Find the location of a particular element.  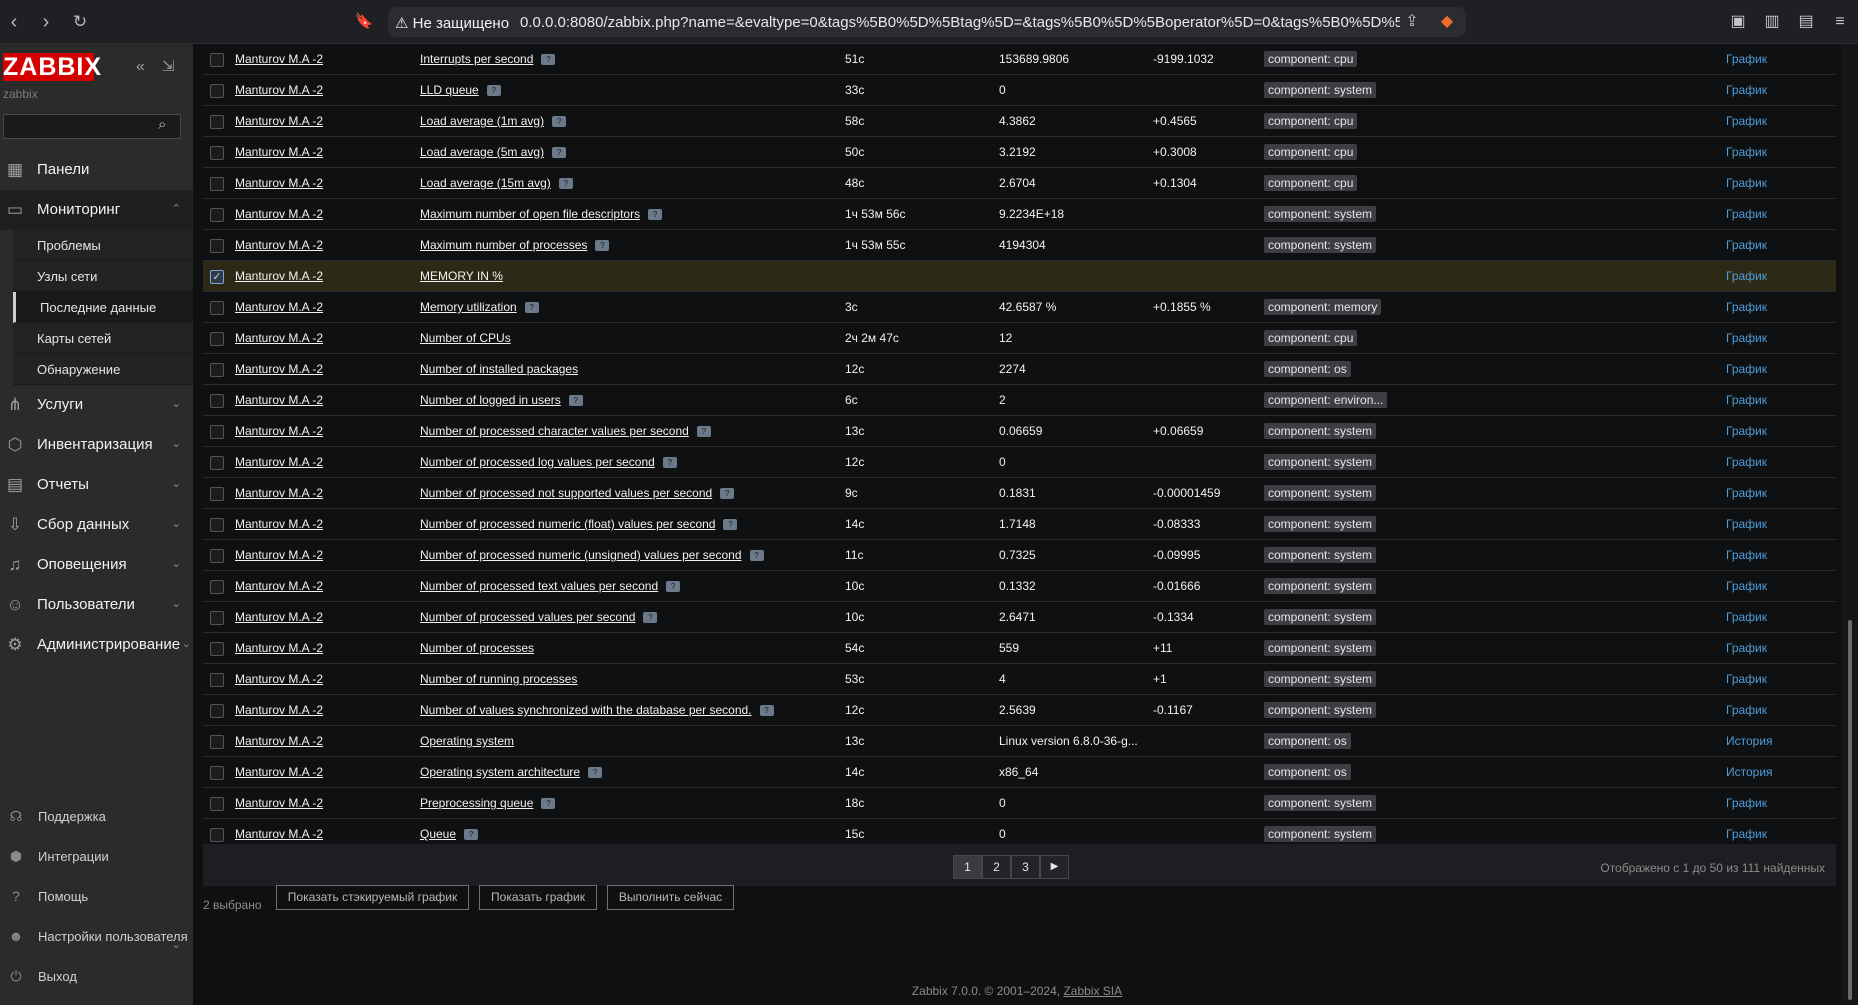

menu-reports: ▤ Отчеты ⌄ is located at coordinates (96, 485).